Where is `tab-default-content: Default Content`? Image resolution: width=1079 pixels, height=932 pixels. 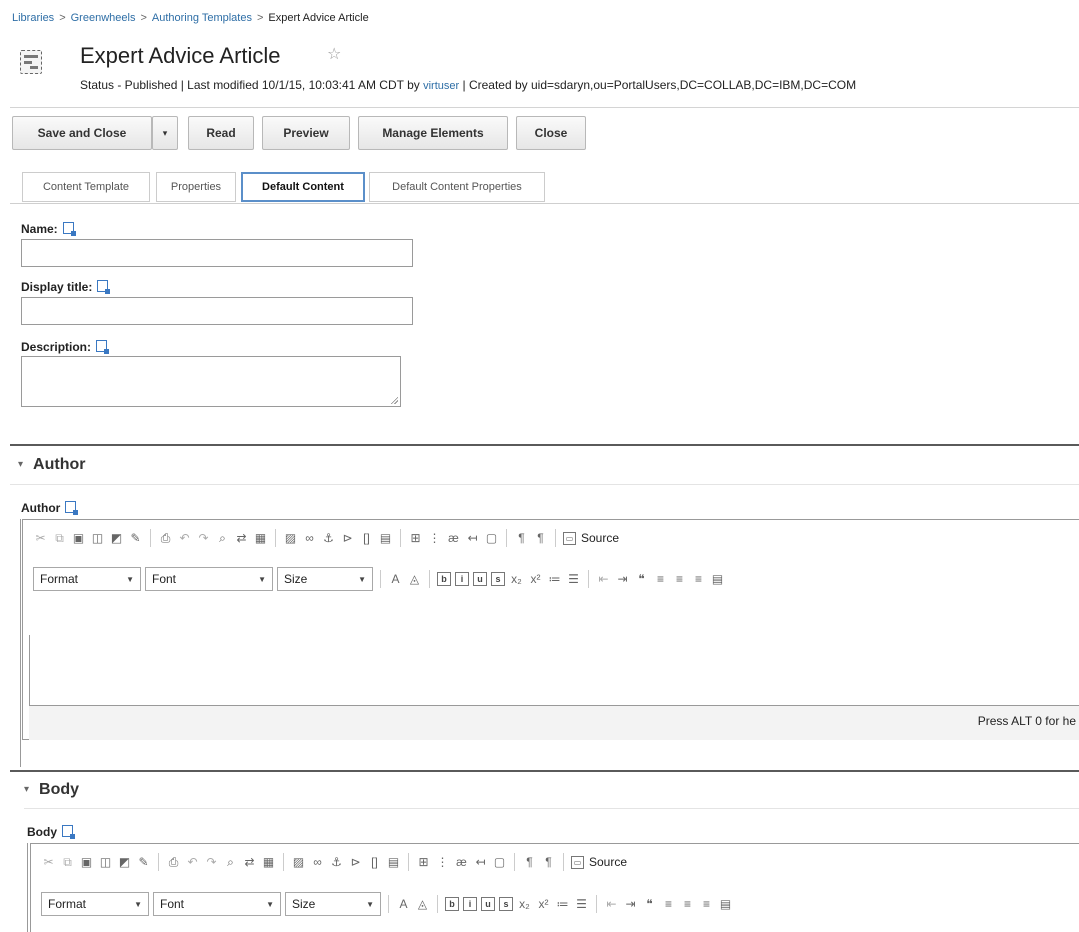 tab-default-content: Default Content is located at coordinates (303, 187).